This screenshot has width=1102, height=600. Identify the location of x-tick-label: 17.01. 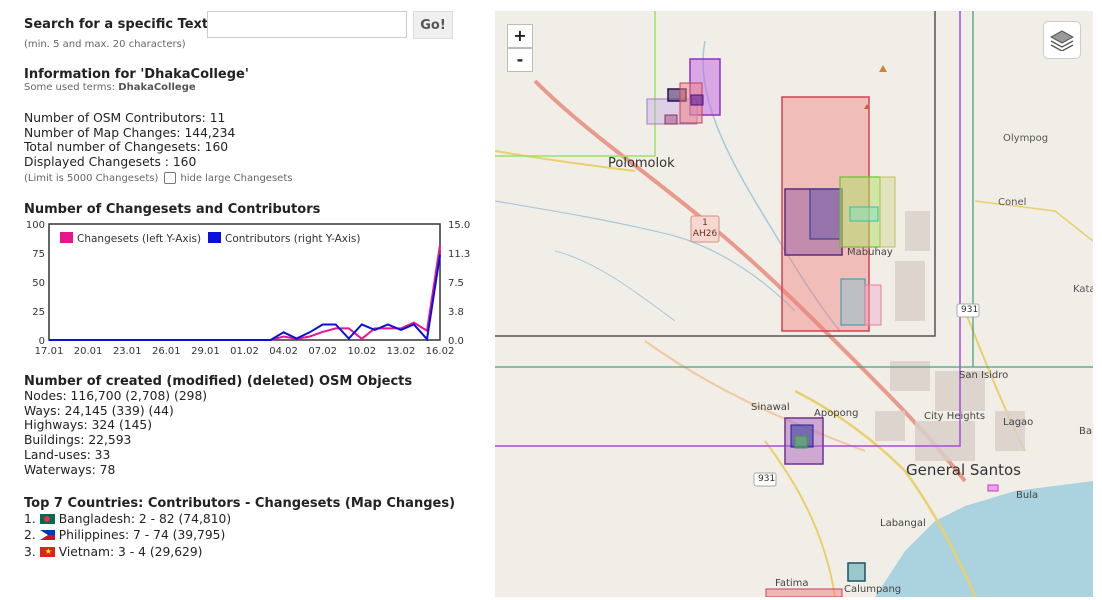
(49, 351).